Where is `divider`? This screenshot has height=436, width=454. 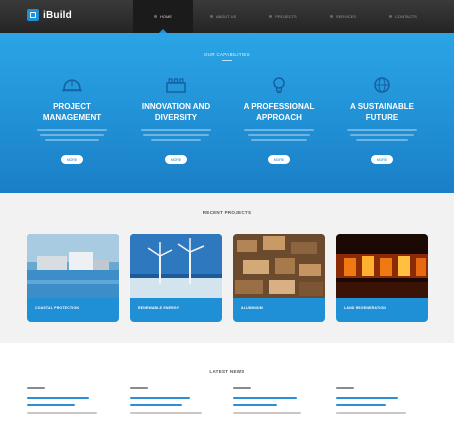
divider is located at coordinates (227, 60).